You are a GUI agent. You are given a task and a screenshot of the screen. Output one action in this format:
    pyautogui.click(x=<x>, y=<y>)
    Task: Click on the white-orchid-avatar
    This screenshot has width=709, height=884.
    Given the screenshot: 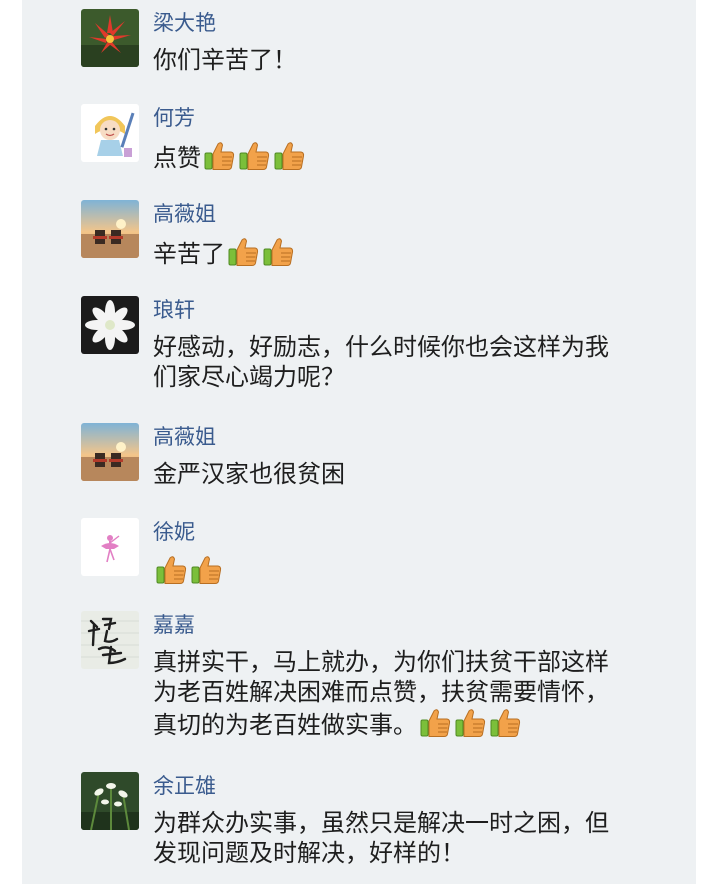 What is the action you would take?
    pyautogui.click(x=110, y=801)
    